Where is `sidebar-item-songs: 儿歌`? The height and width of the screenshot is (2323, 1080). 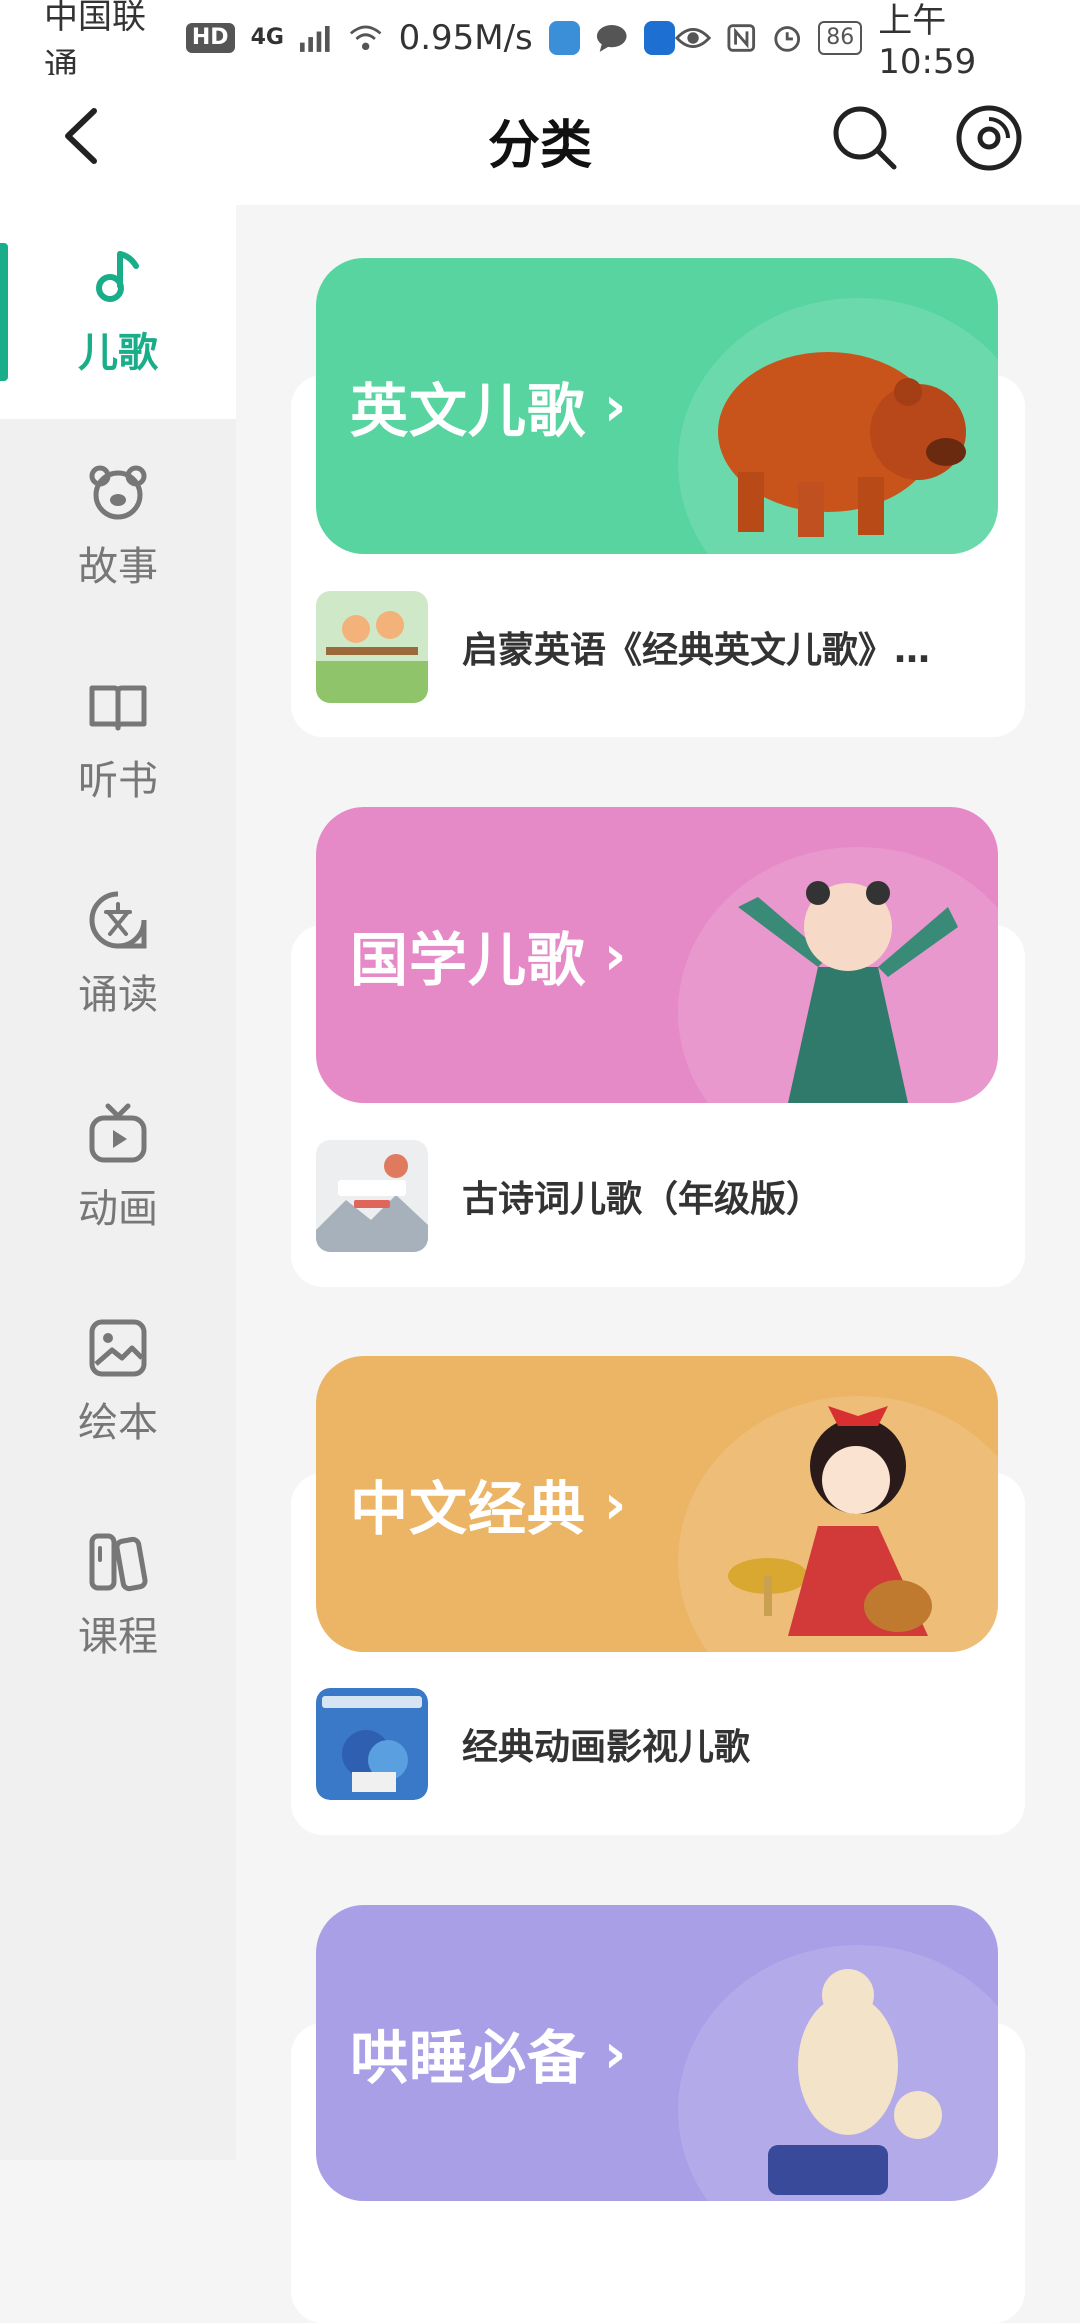 sidebar-item-songs: 儿歌 is located at coordinates (118, 312).